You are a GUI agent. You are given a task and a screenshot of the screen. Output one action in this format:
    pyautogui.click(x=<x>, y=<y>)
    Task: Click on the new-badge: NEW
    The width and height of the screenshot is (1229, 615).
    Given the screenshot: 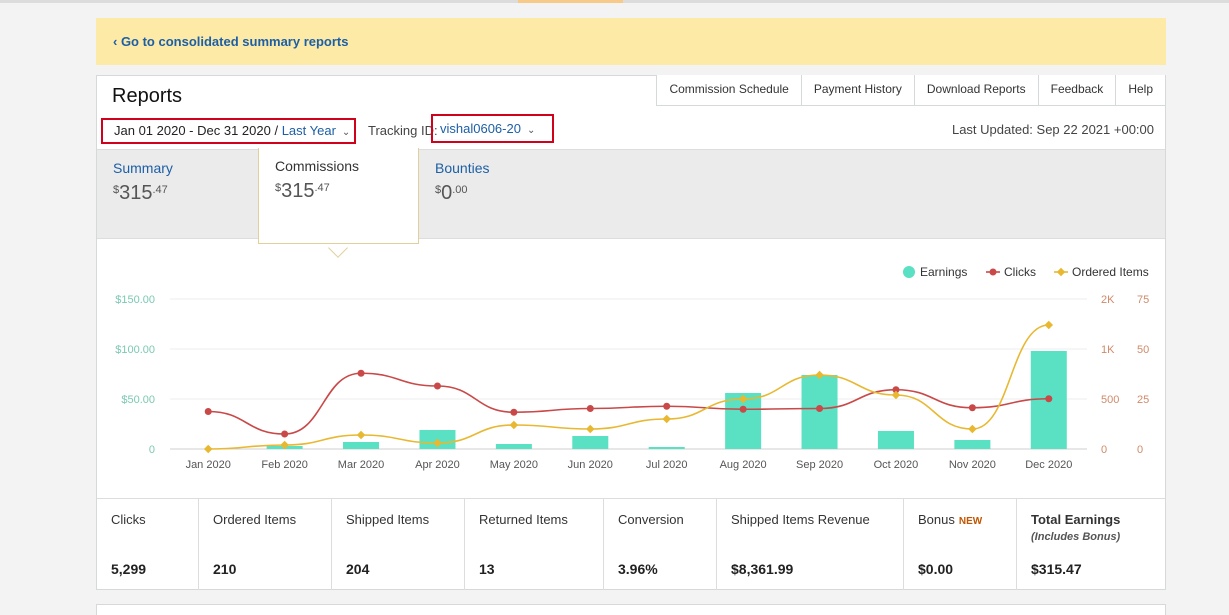 What is the action you would take?
    pyautogui.click(x=970, y=521)
    